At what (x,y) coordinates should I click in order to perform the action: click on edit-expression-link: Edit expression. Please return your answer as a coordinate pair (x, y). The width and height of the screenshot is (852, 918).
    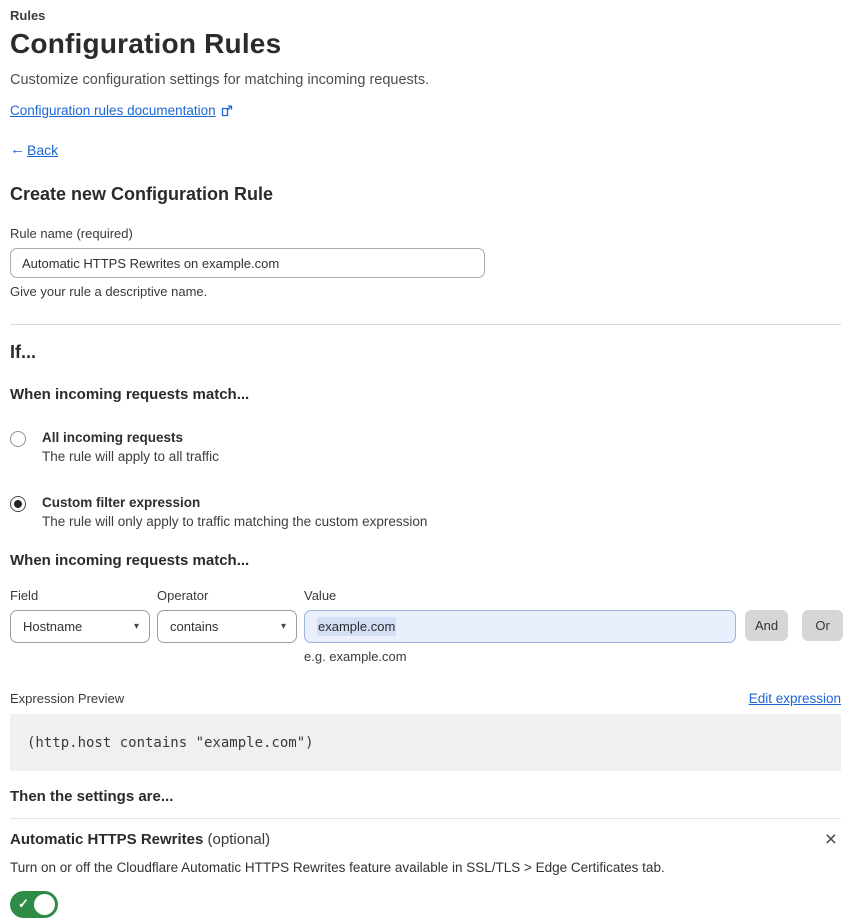
    Looking at the image, I should click on (795, 698).